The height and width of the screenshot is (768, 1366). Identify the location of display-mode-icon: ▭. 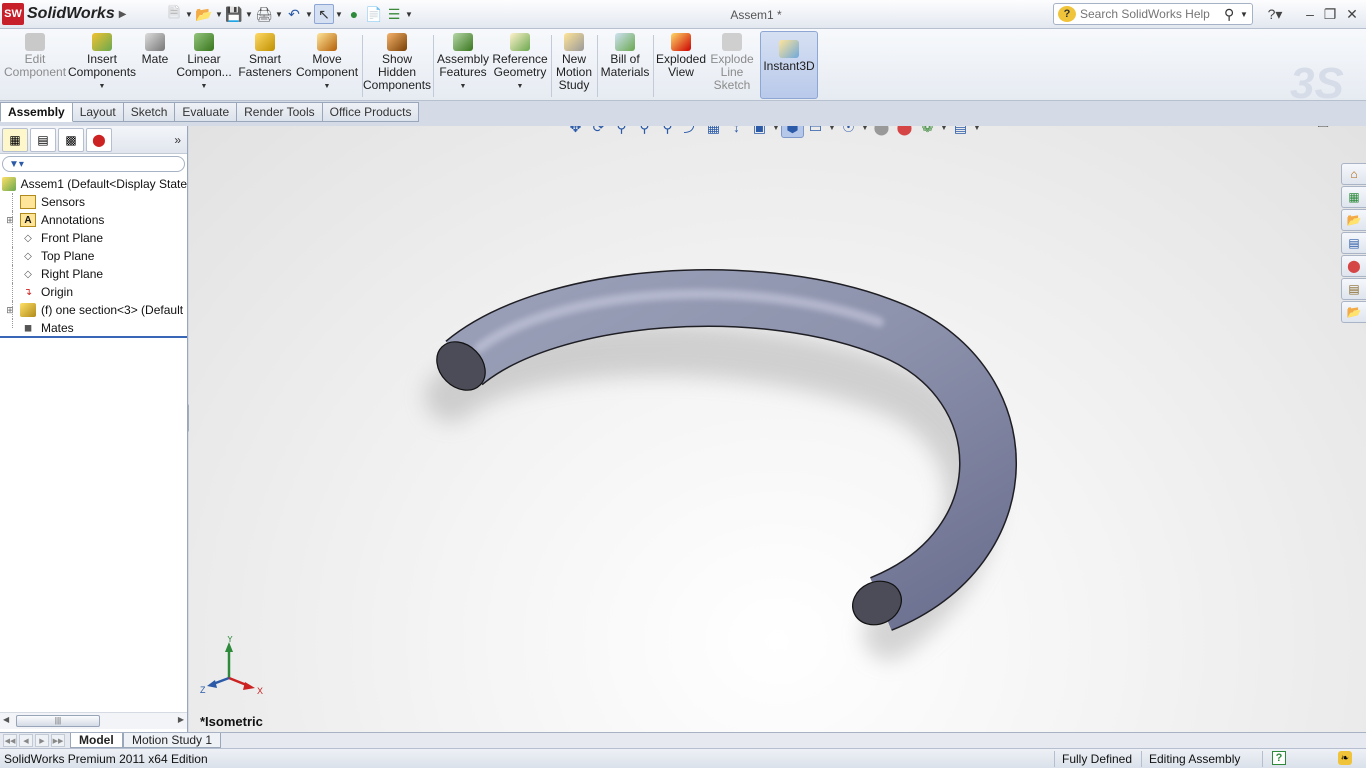
(815, 132).